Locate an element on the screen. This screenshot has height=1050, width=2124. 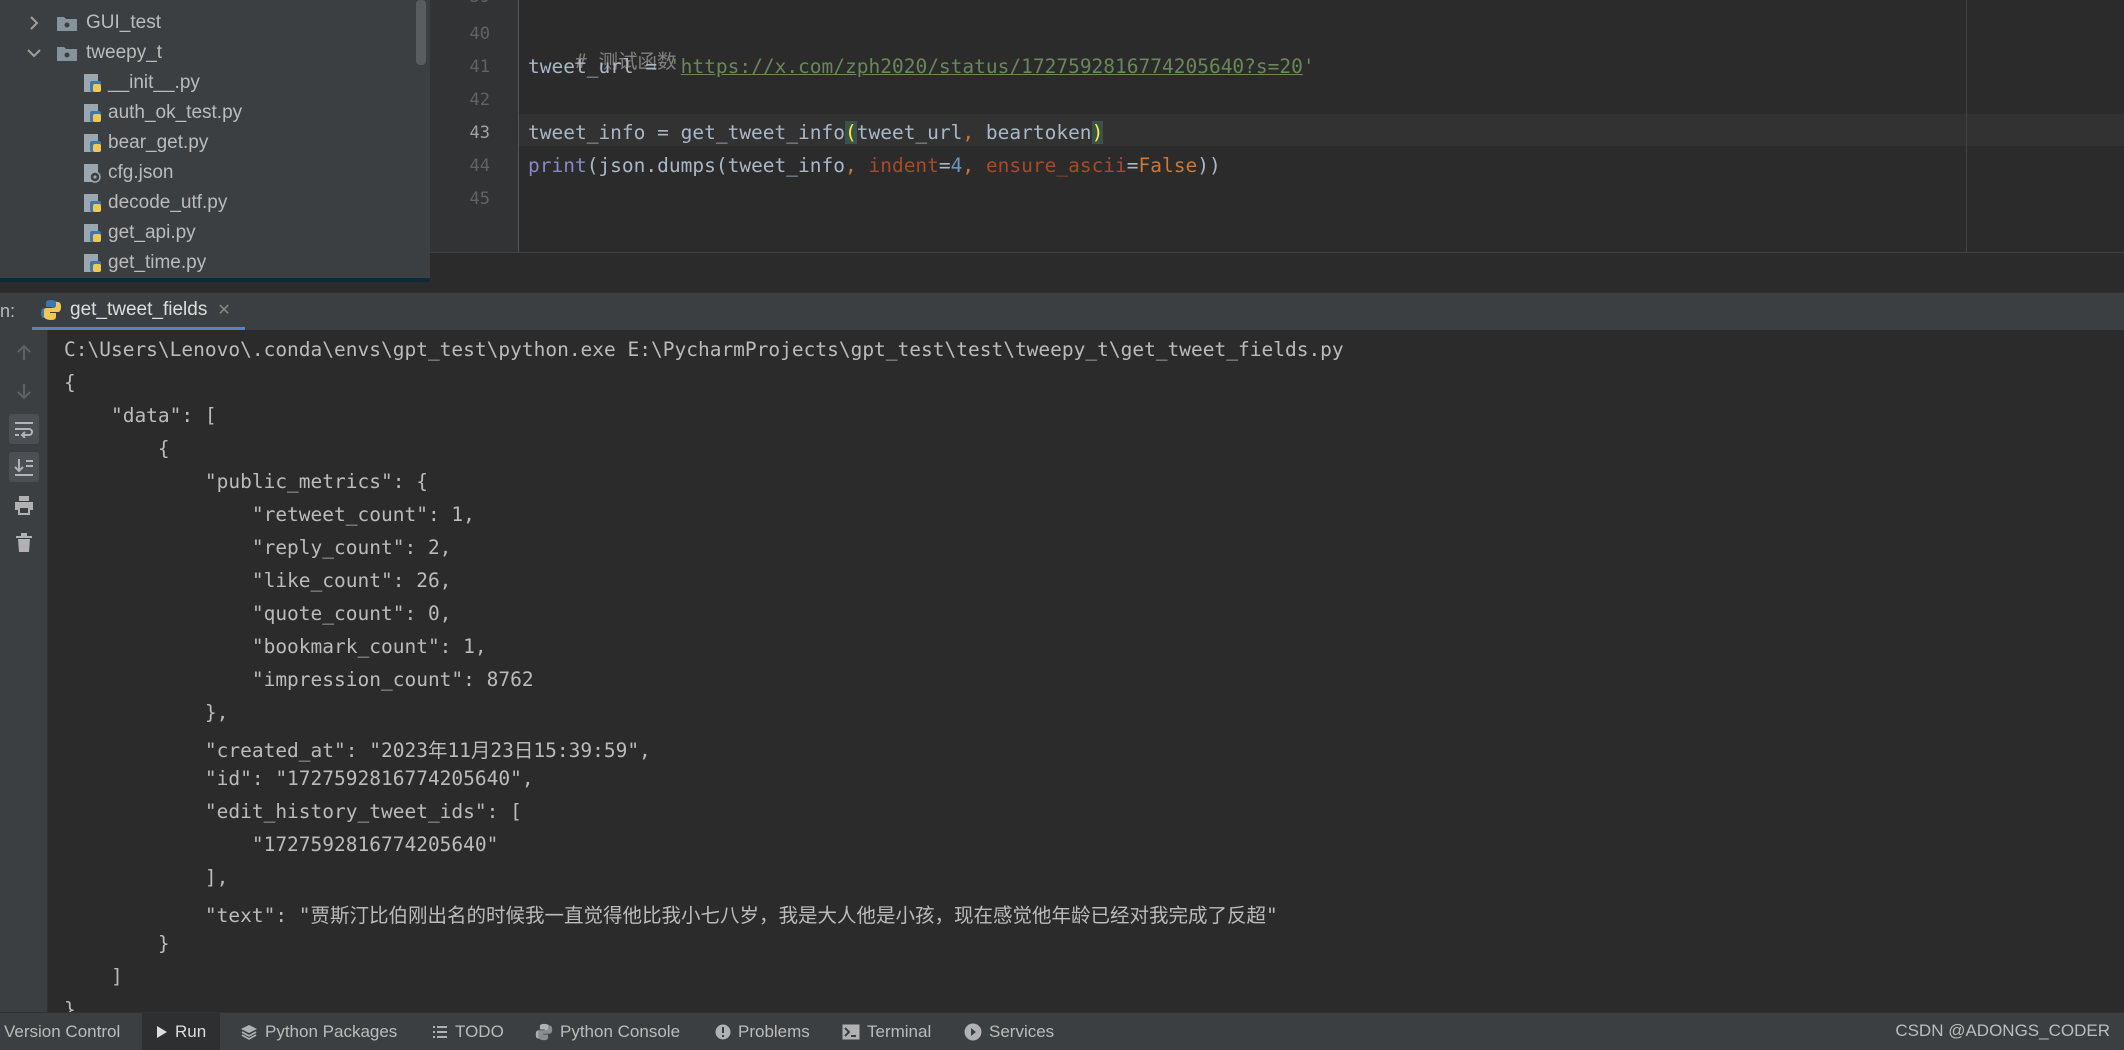
folder-icon is located at coordinates (67, 23).